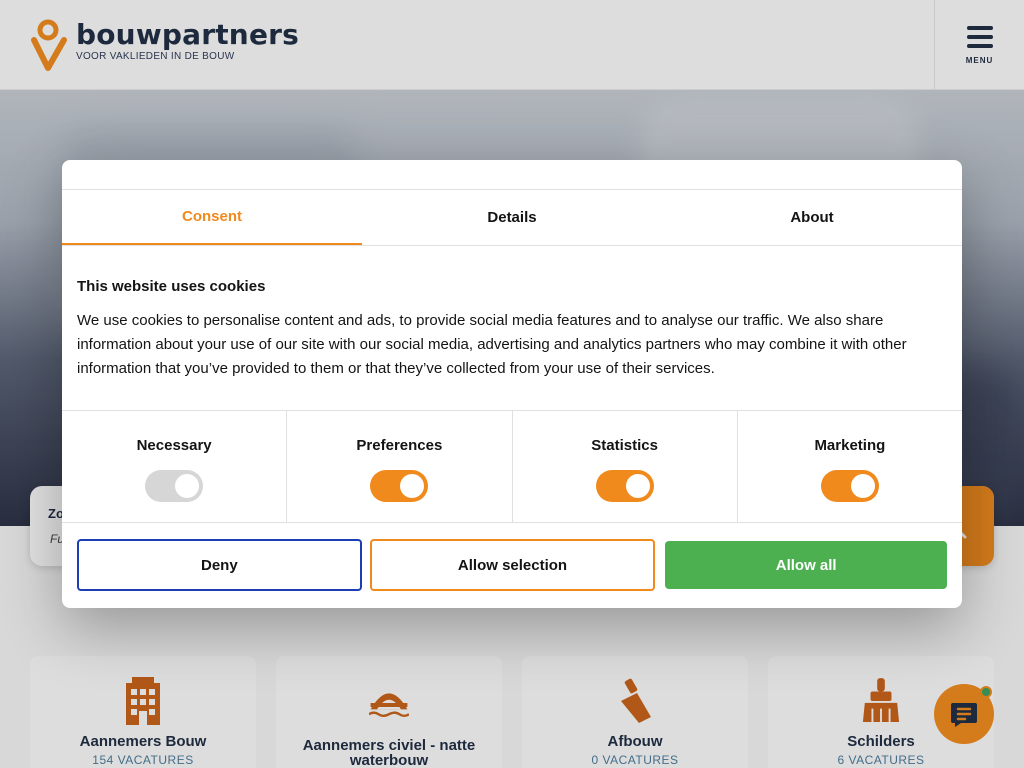 This screenshot has width=1024, height=768. What do you see at coordinates (806, 565) in the screenshot?
I see `allow-all-button: Allow all` at bounding box center [806, 565].